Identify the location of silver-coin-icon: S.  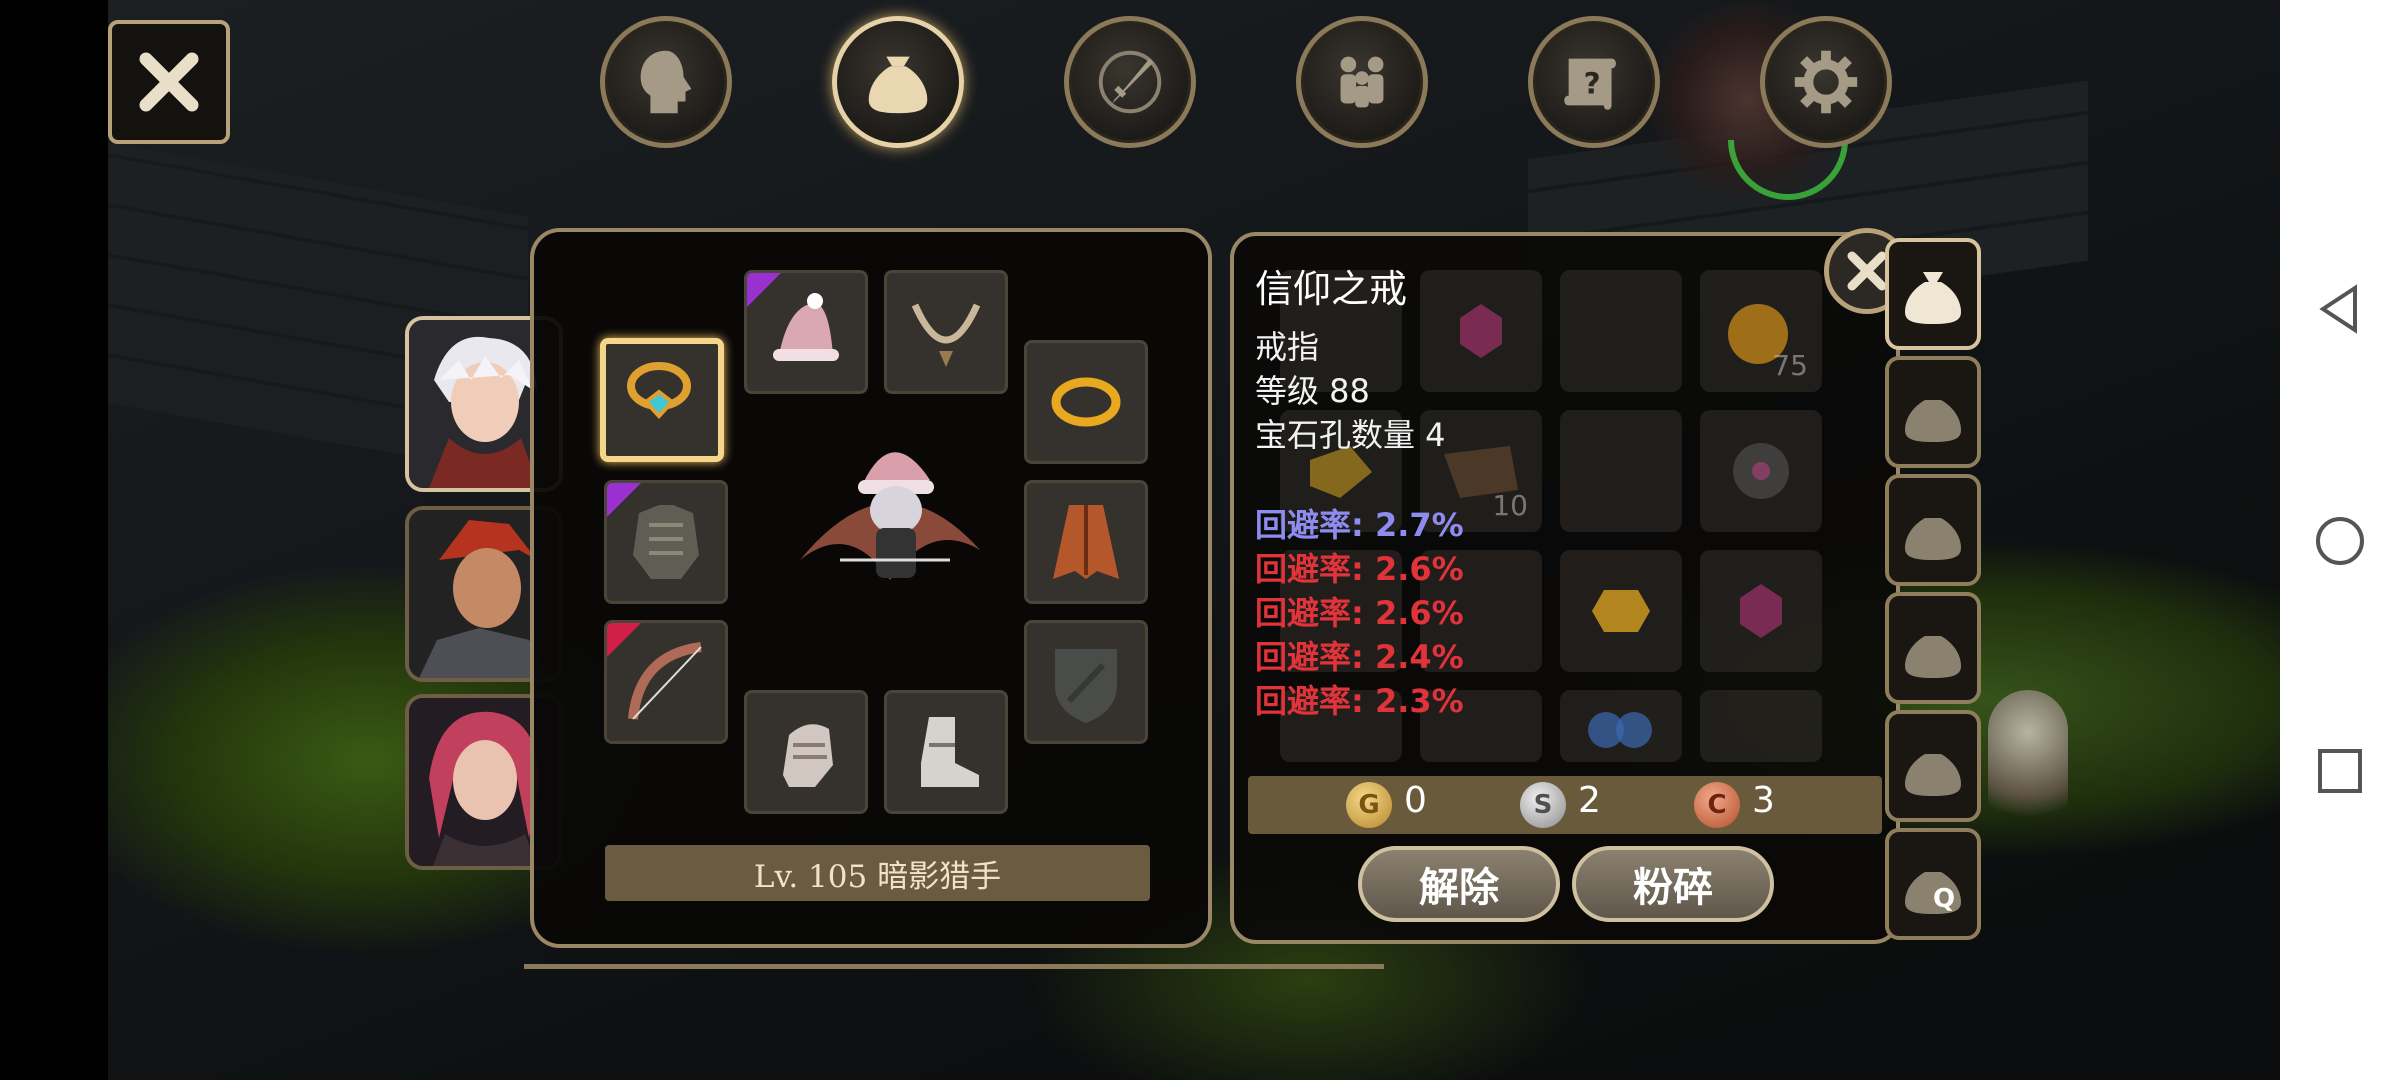
(1543, 805).